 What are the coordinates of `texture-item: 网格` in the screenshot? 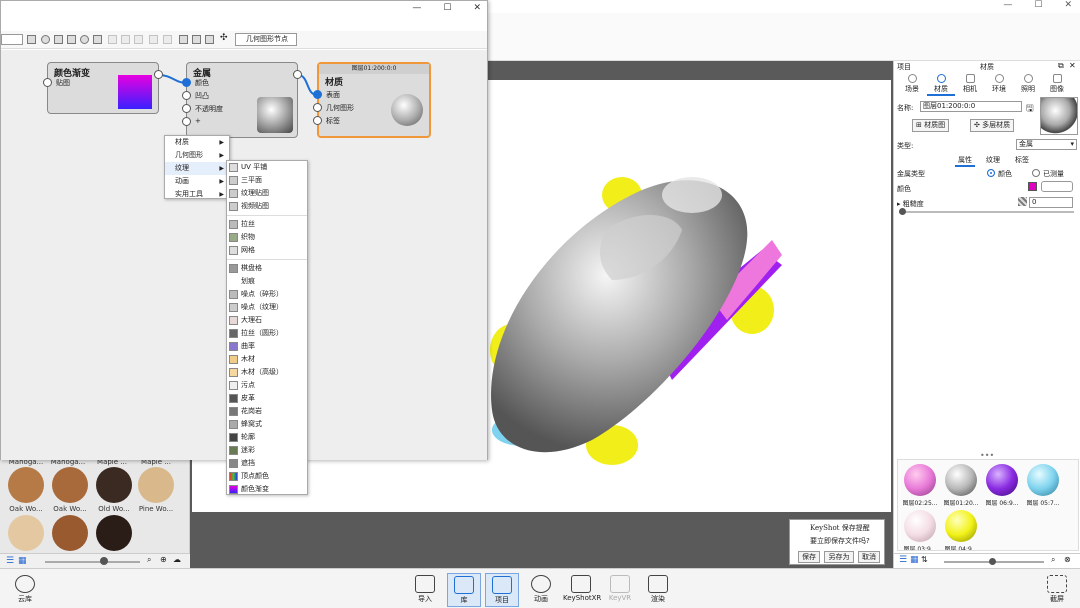 It's located at (267, 250).